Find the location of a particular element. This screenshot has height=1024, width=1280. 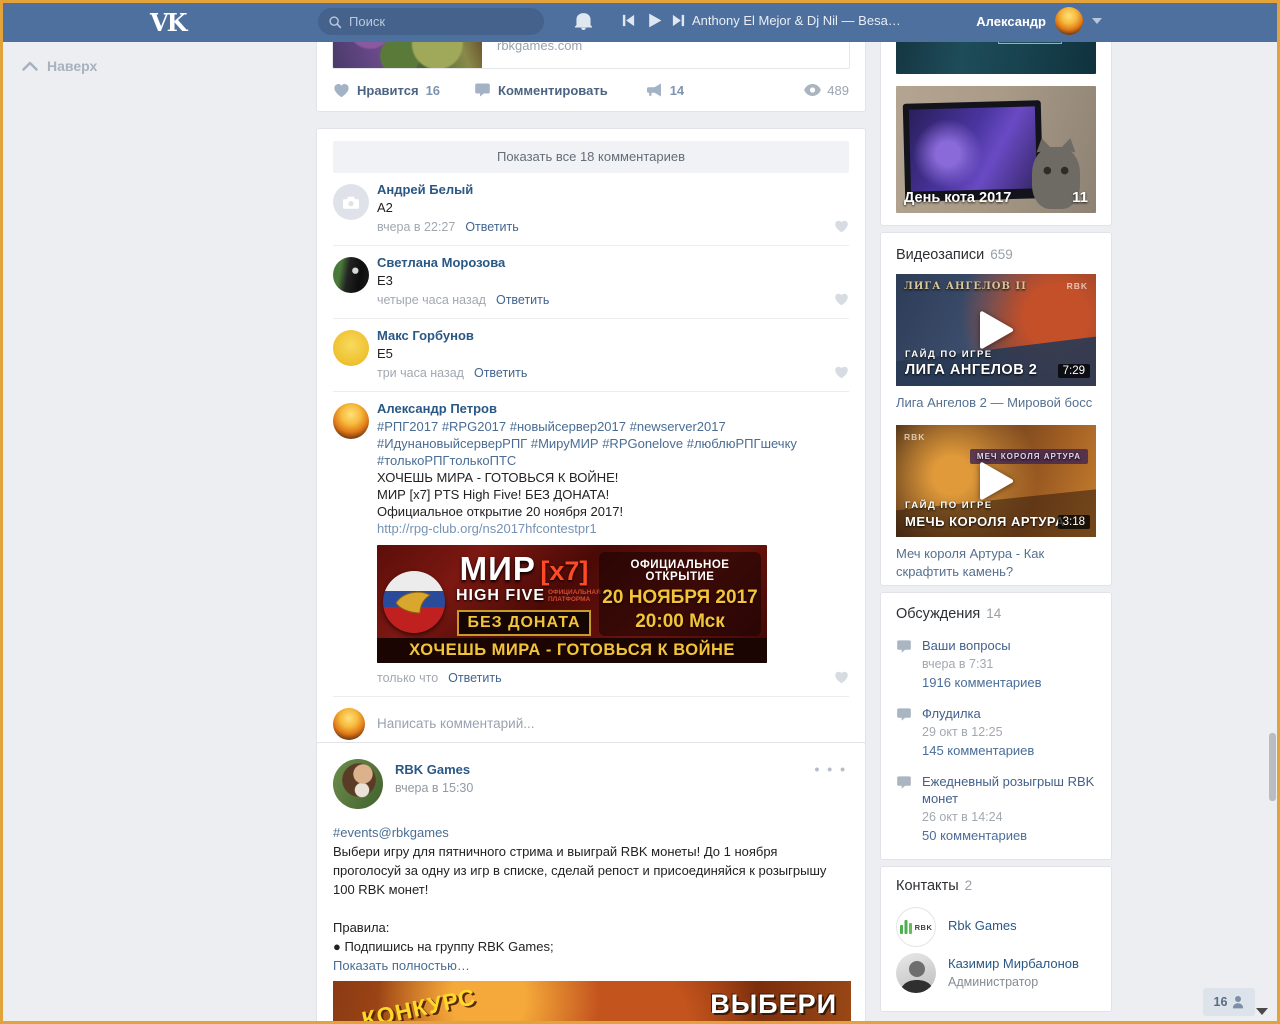

discussion-item: Флудилка 29 окт в 12:25 145 комментариев is located at coordinates (996, 731).